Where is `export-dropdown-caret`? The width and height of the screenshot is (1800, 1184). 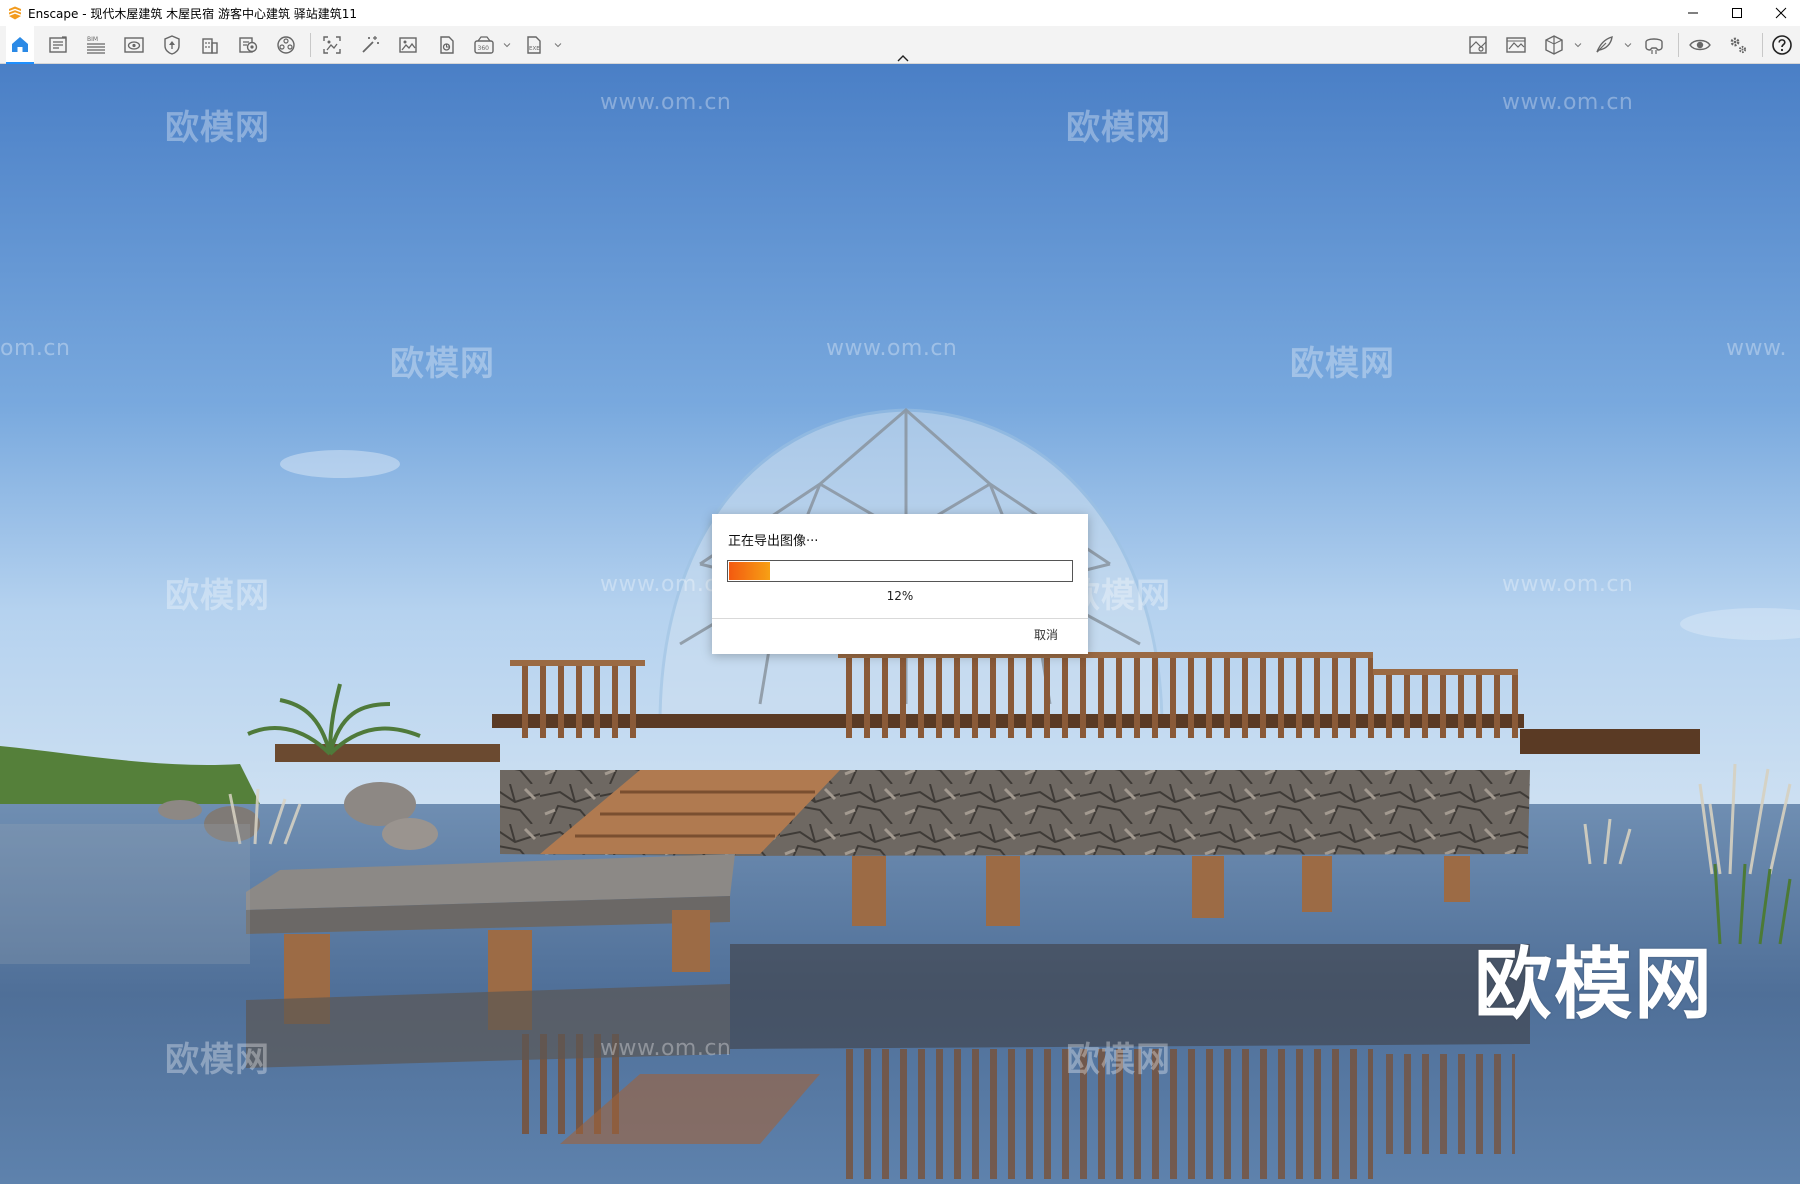
export-dropdown-caret is located at coordinates (558, 45).